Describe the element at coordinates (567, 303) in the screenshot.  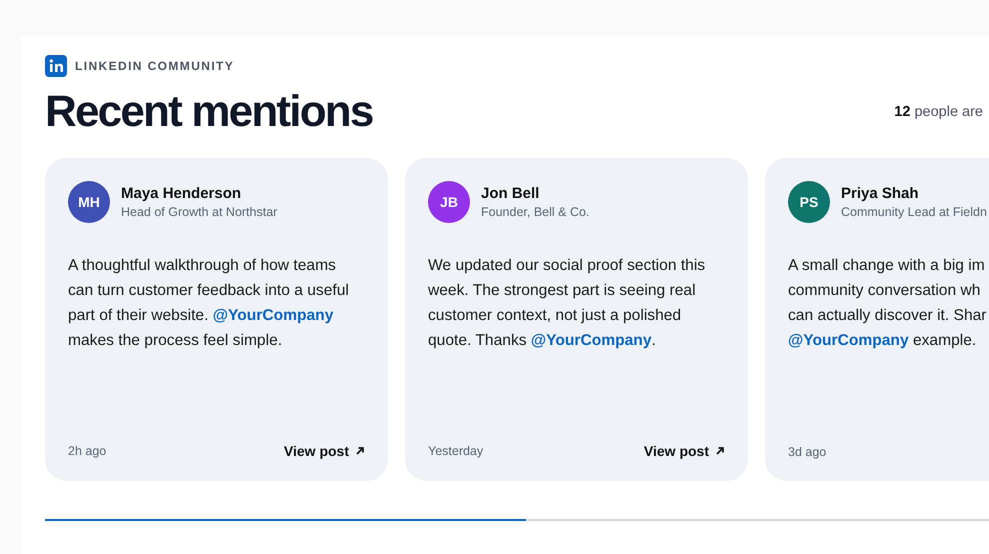
I see `post-text: We updated our social proof section this week. The strongest part is seeing real customer context, not just a polished quote. Thanks @YourCompany.` at that location.